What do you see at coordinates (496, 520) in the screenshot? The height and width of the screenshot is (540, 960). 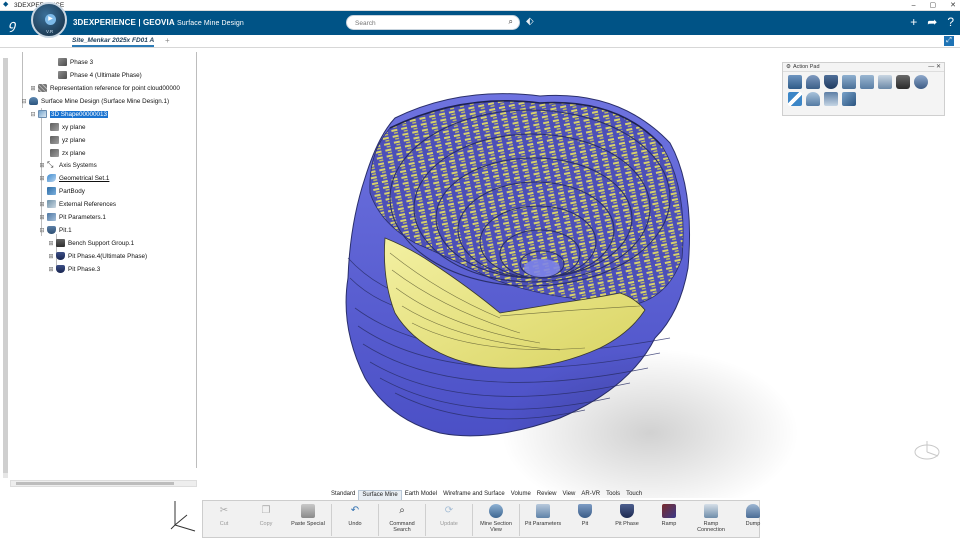 I see `mine-section-view-button: Mine Section View` at bounding box center [496, 520].